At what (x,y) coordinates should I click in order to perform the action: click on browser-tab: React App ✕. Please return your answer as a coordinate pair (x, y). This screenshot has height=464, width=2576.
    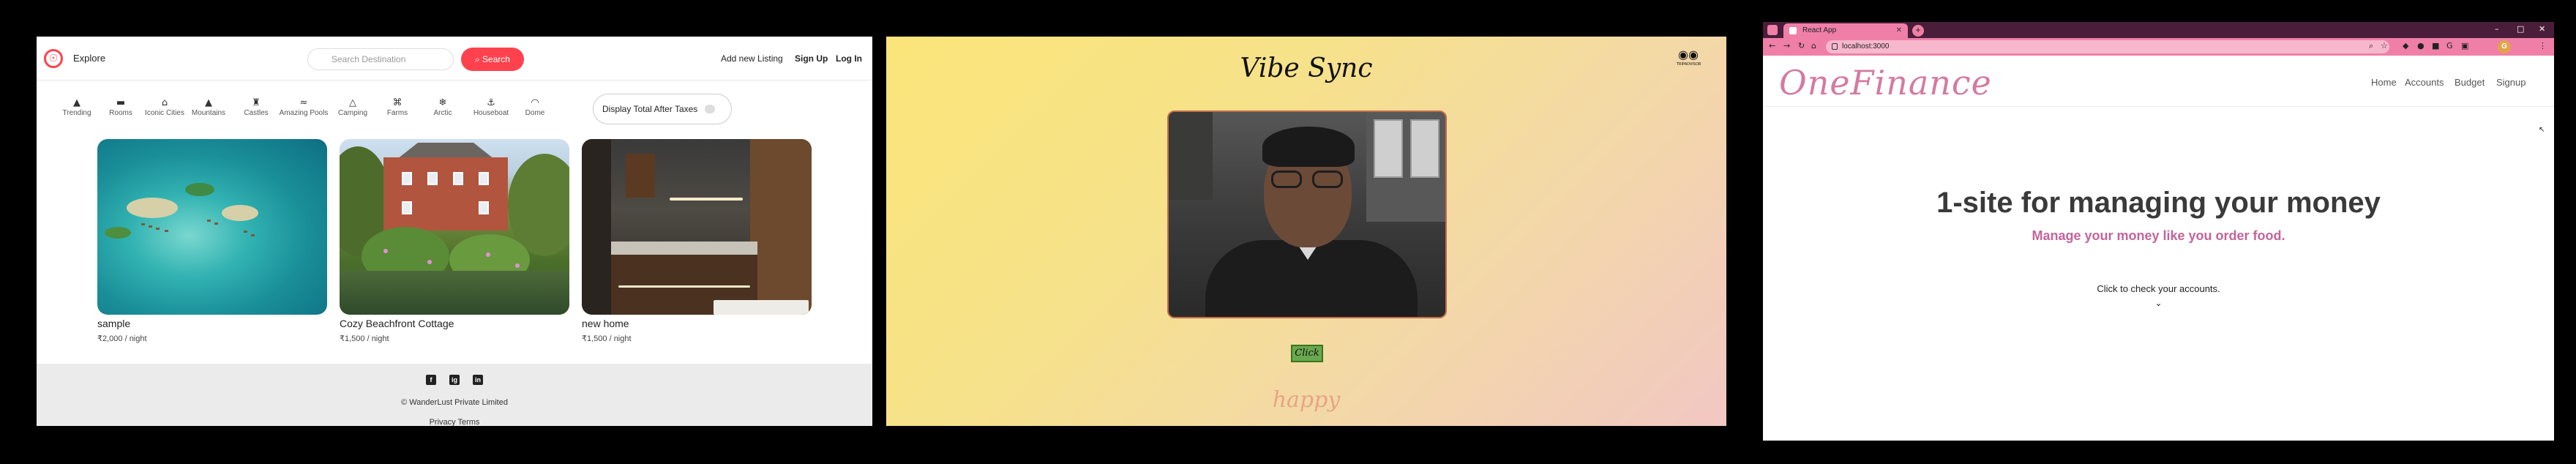
    Looking at the image, I should click on (1845, 31).